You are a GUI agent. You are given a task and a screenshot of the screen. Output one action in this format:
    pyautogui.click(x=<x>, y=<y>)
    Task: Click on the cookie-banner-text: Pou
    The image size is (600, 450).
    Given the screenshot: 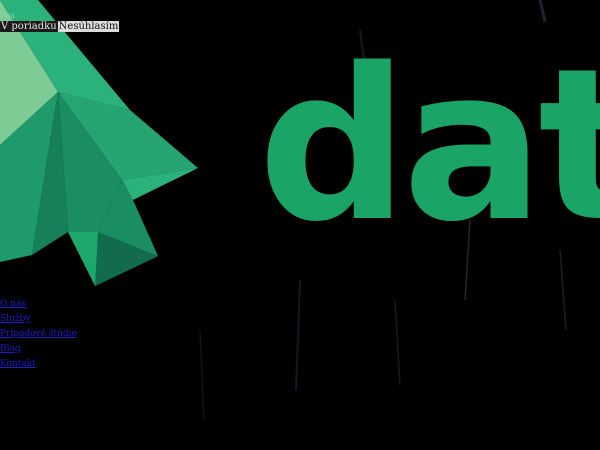 What is the action you would take?
    pyautogui.click(x=8, y=15)
    